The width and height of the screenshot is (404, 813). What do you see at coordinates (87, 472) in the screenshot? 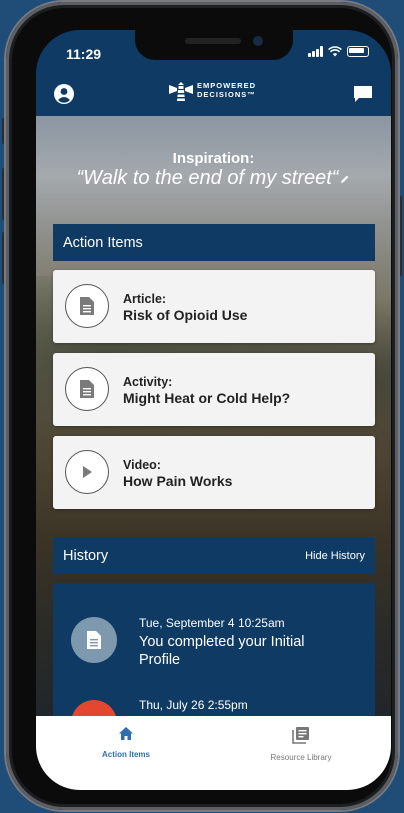
I see `play-icon` at bounding box center [87, 472].